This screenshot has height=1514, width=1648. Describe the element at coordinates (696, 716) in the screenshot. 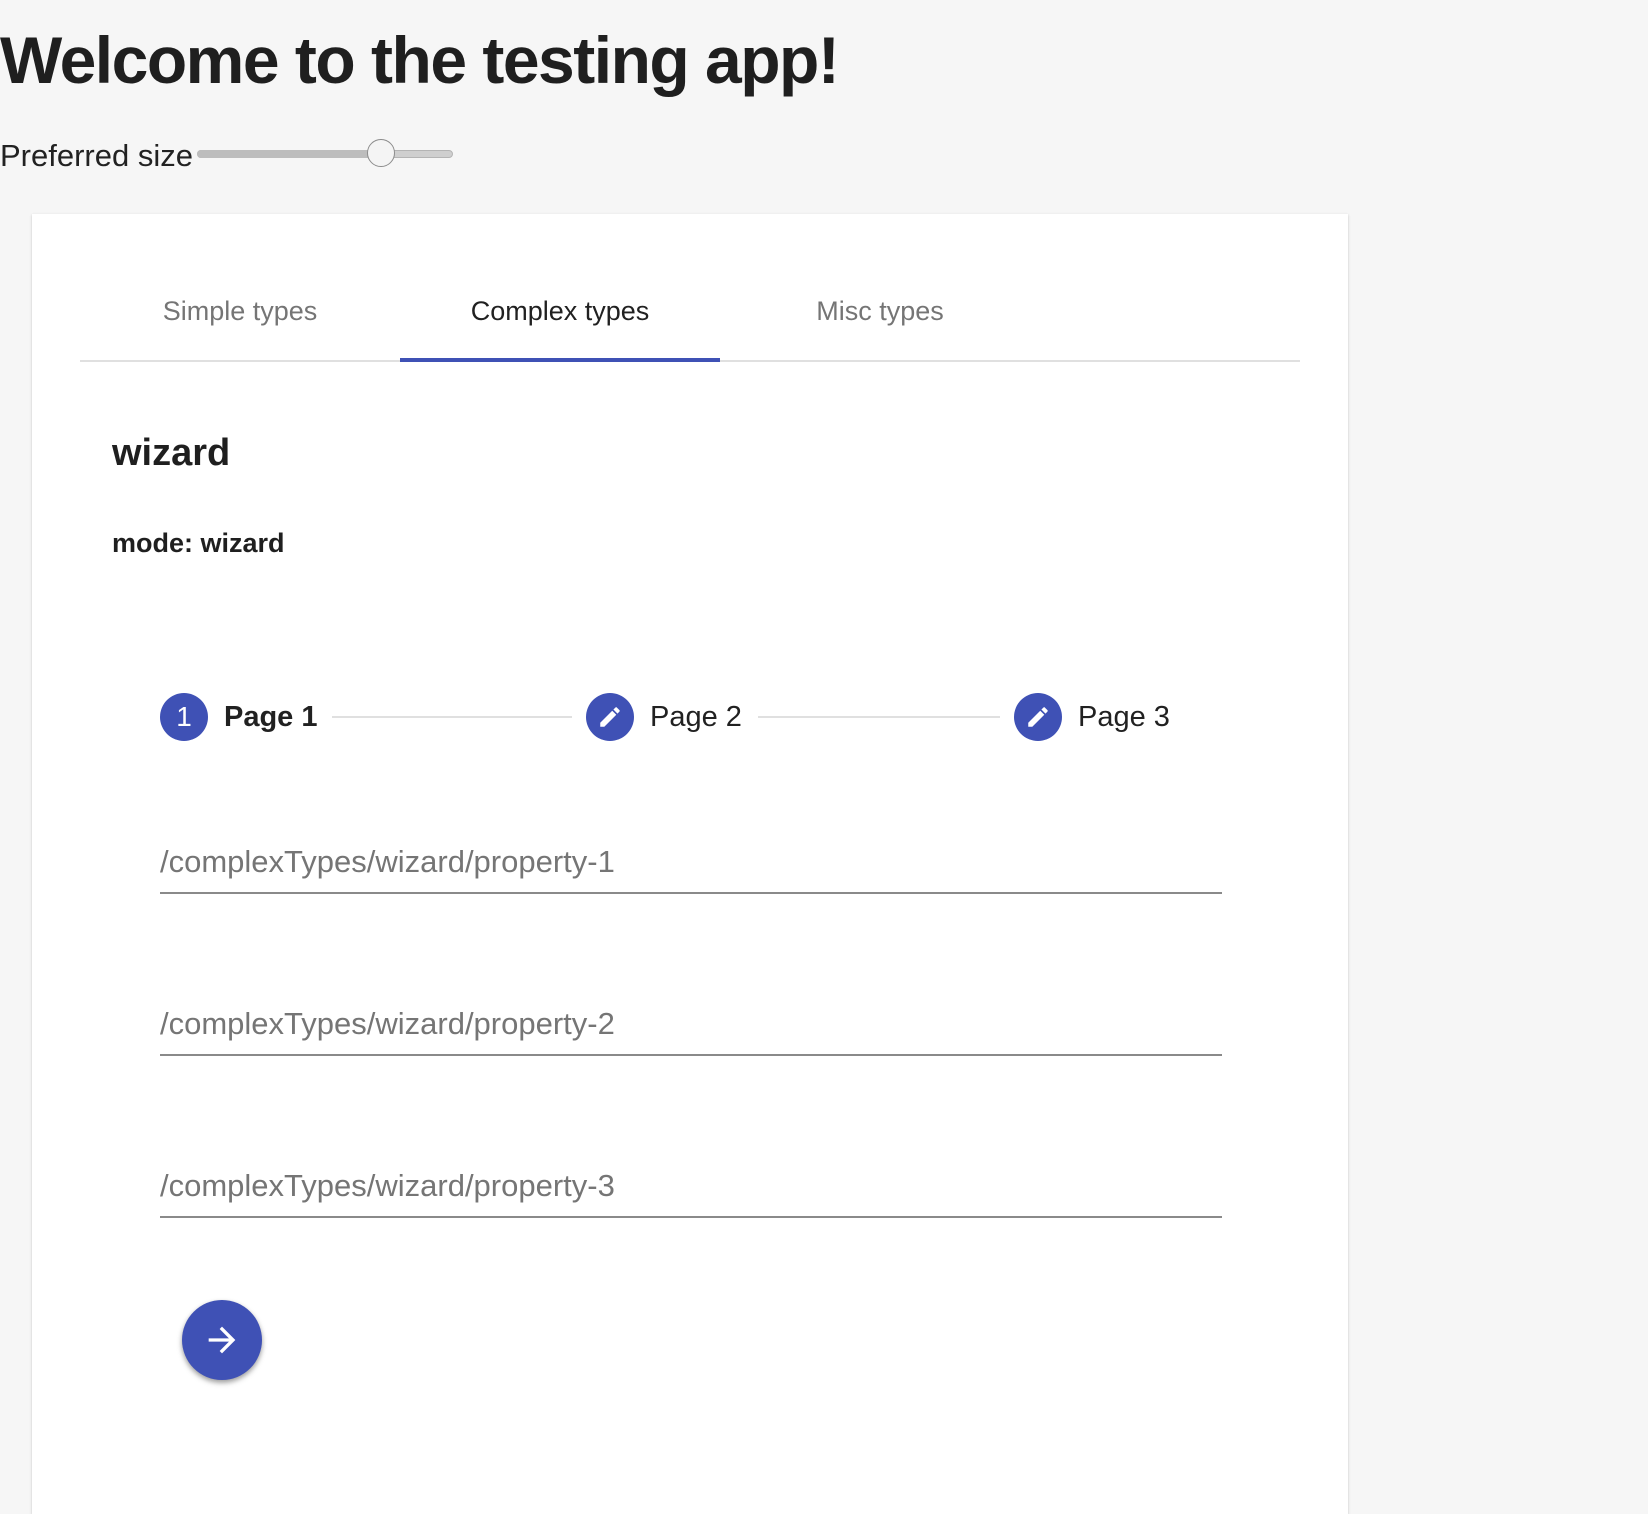

I see `step-label: Page 2` at that location.